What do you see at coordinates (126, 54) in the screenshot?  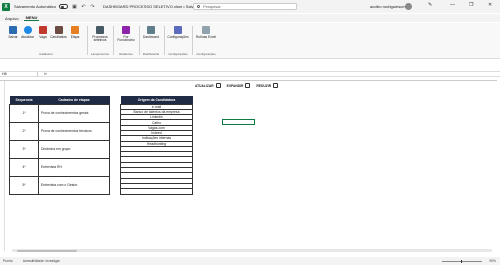 I see `group-relatorios: Relatórios` at bounding box center [126, 54].